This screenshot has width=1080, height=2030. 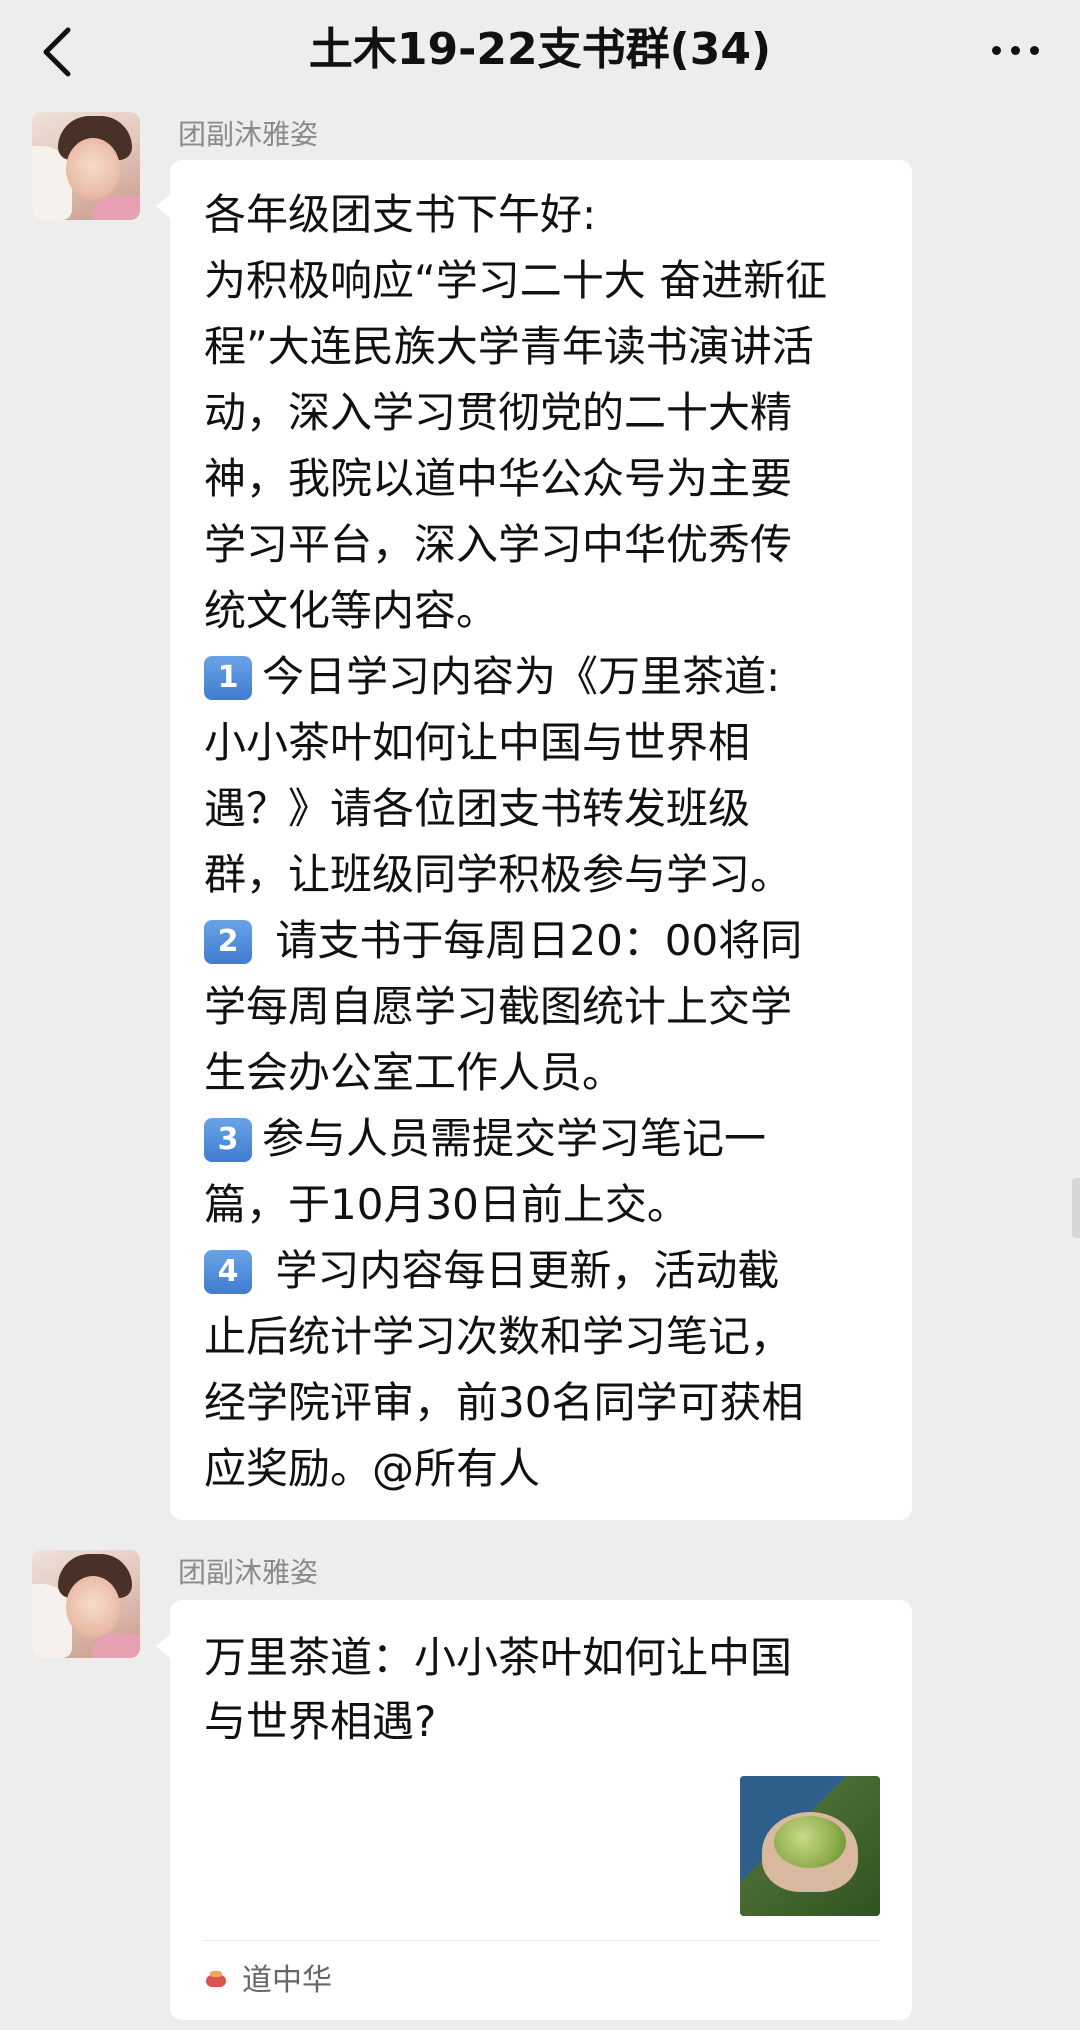 I want to click on link-card-source: 道中华, so click(x=268, y=1981).